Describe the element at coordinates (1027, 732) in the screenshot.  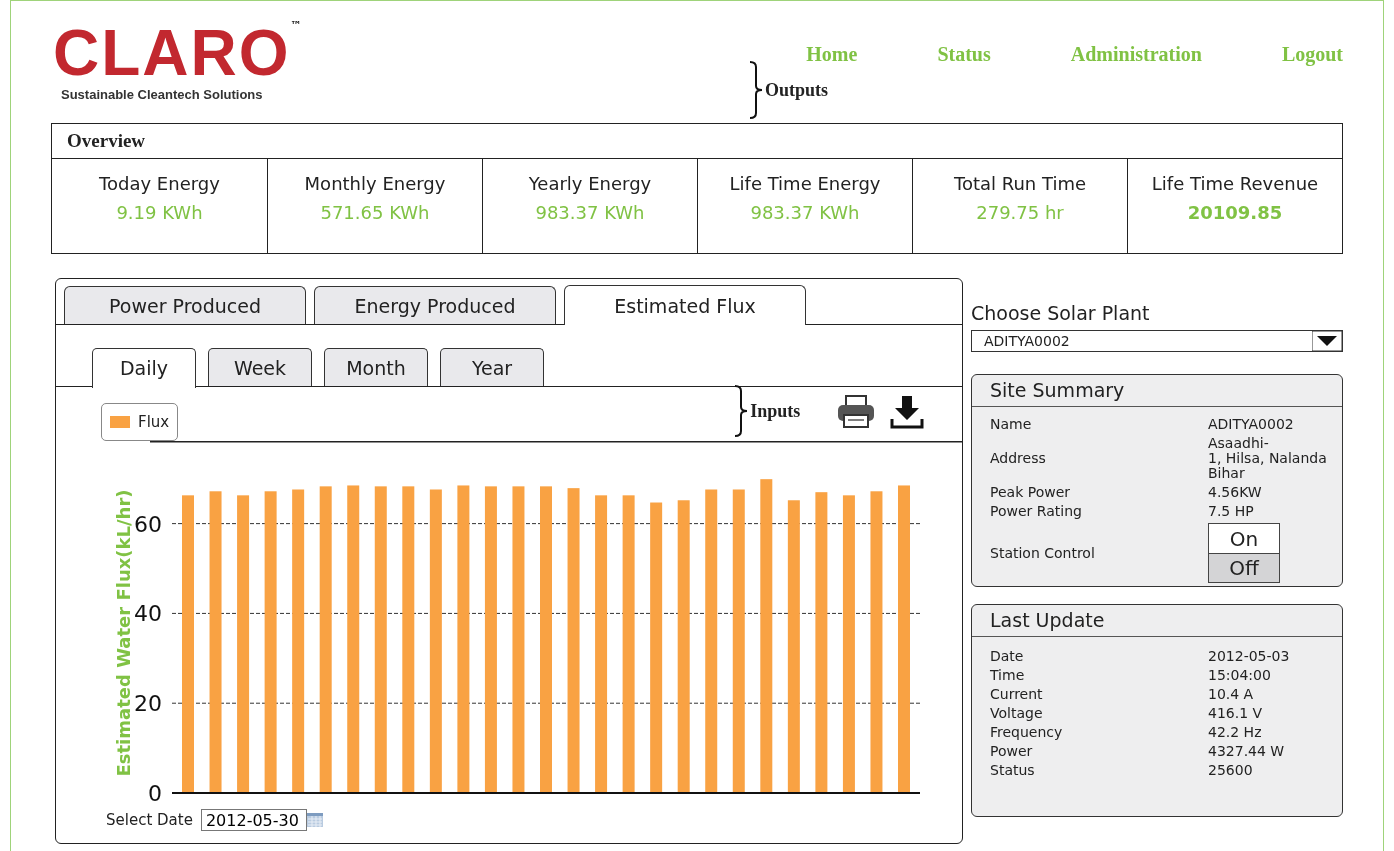
I see `field-label: Frequency` at that location.